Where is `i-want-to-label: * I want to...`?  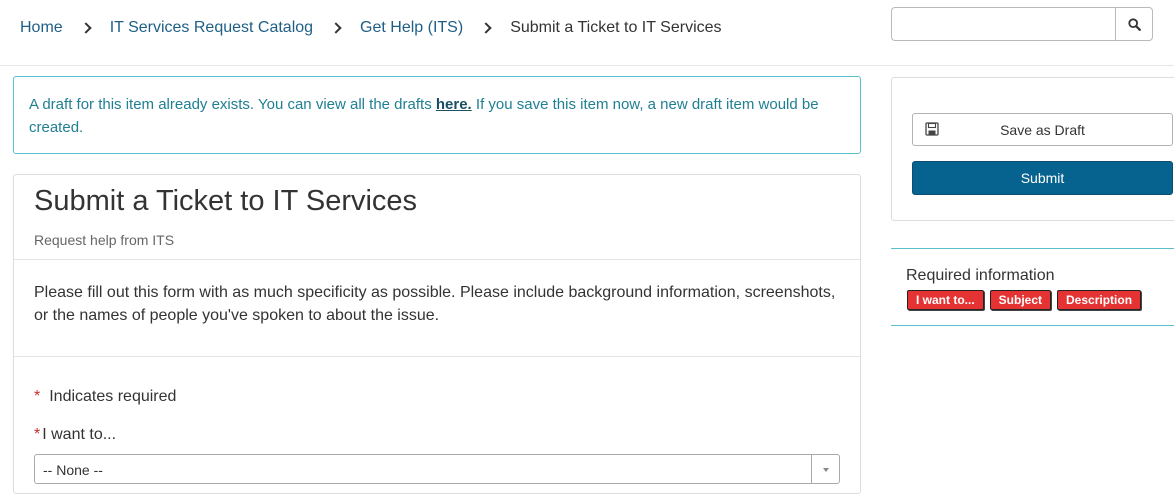
i-want-to-label: * I want to... is located at coordinates (75, 435).